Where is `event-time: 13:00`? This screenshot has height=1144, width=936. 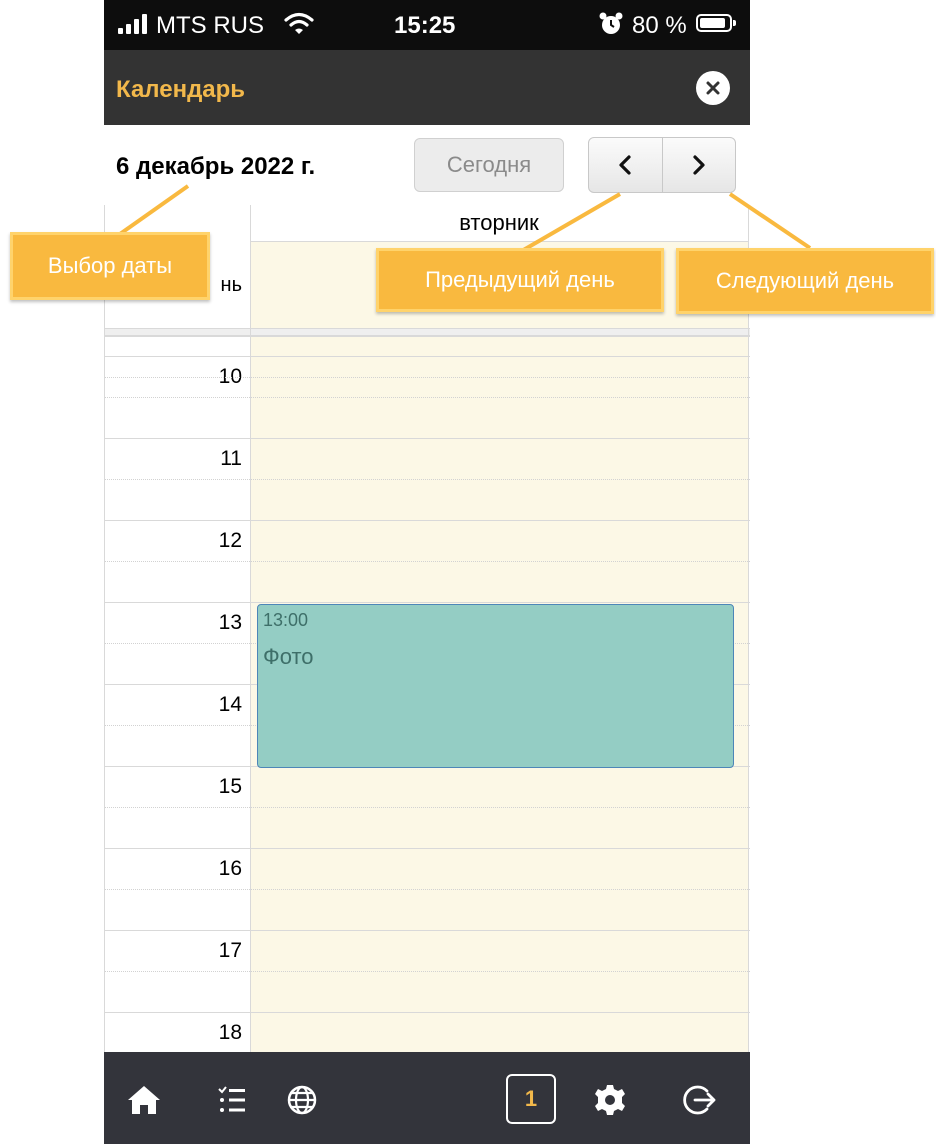 event-time: 13:00 is located at coordinates (286, 620).